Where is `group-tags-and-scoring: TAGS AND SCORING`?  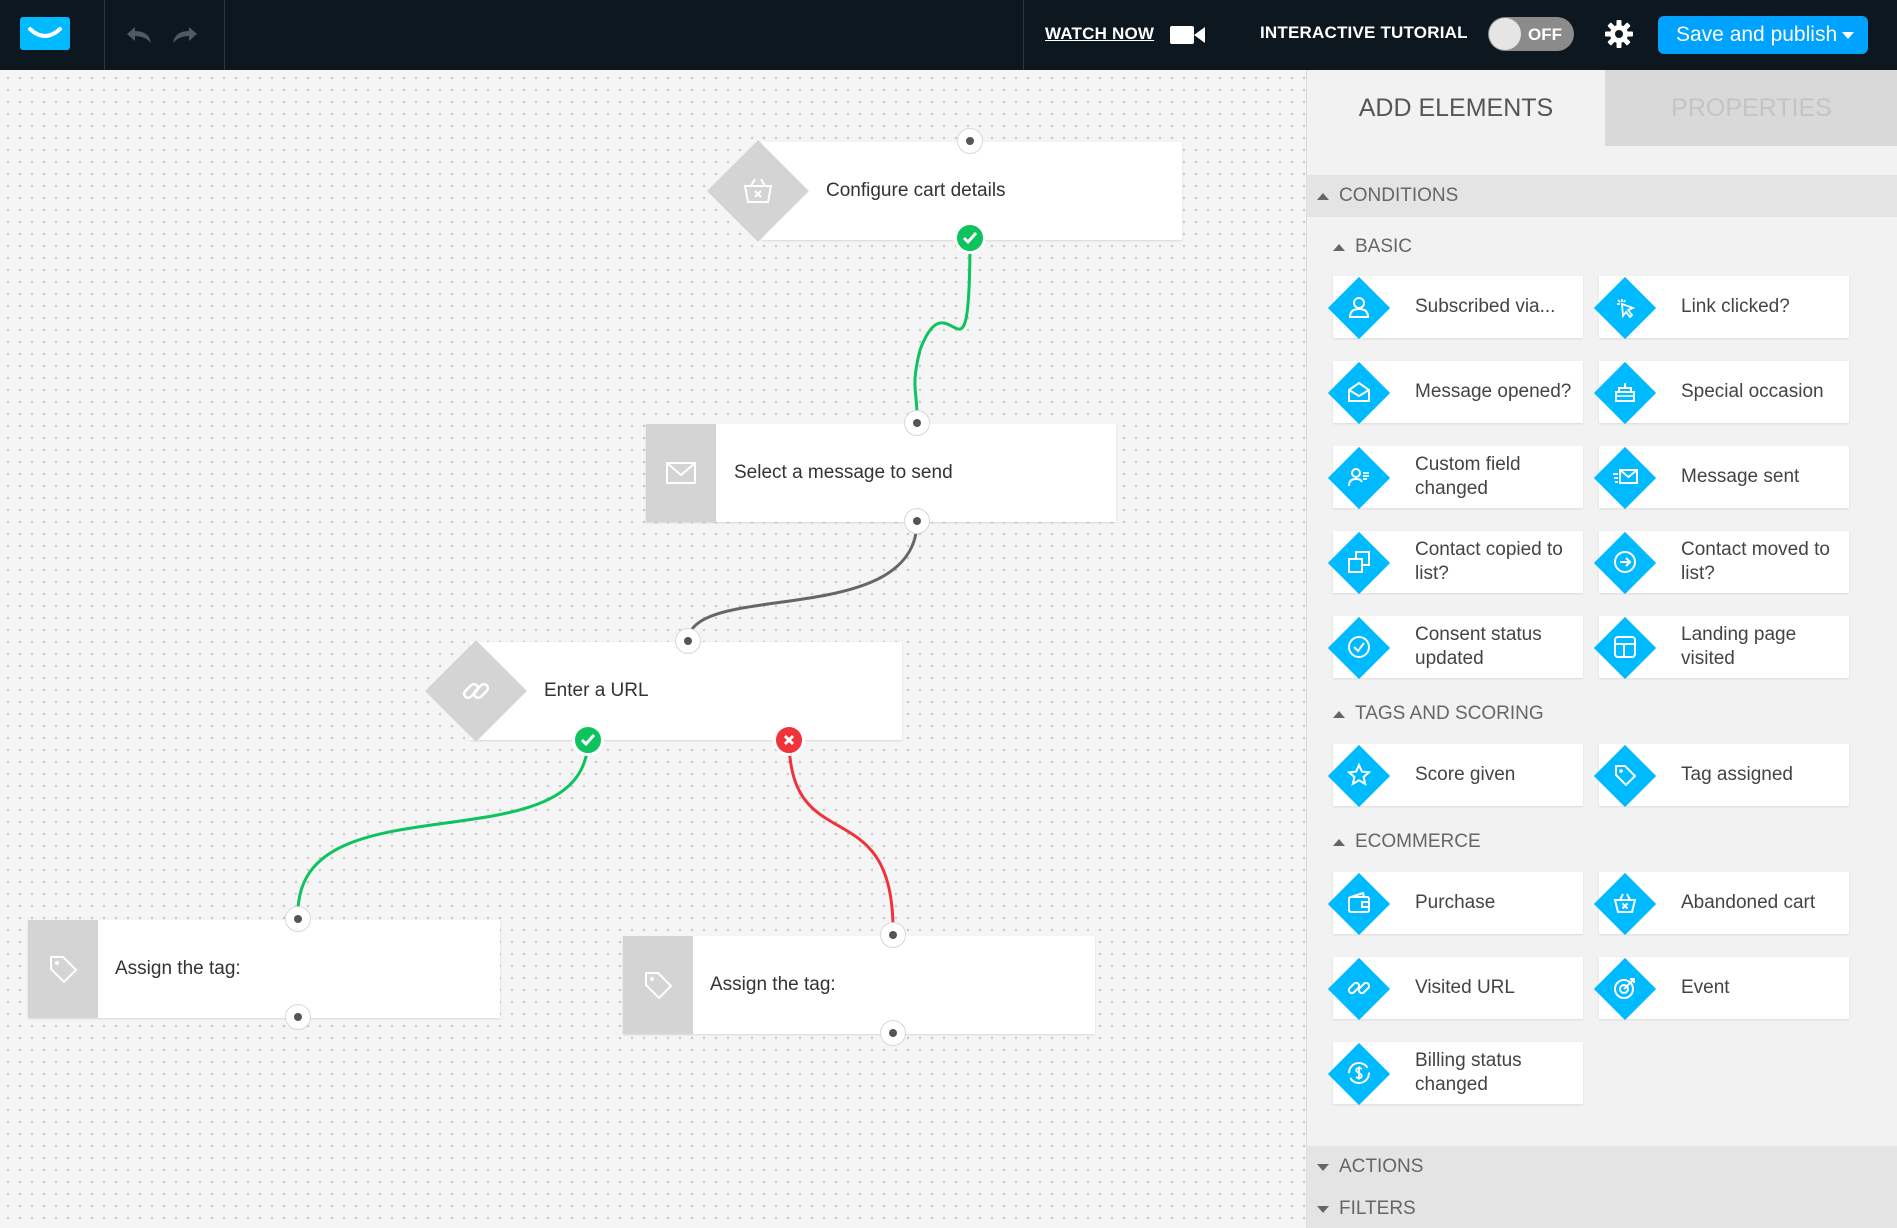
group-tags-and-scoring: TAGS AND SCORING is located at coordinates (1438, 714).